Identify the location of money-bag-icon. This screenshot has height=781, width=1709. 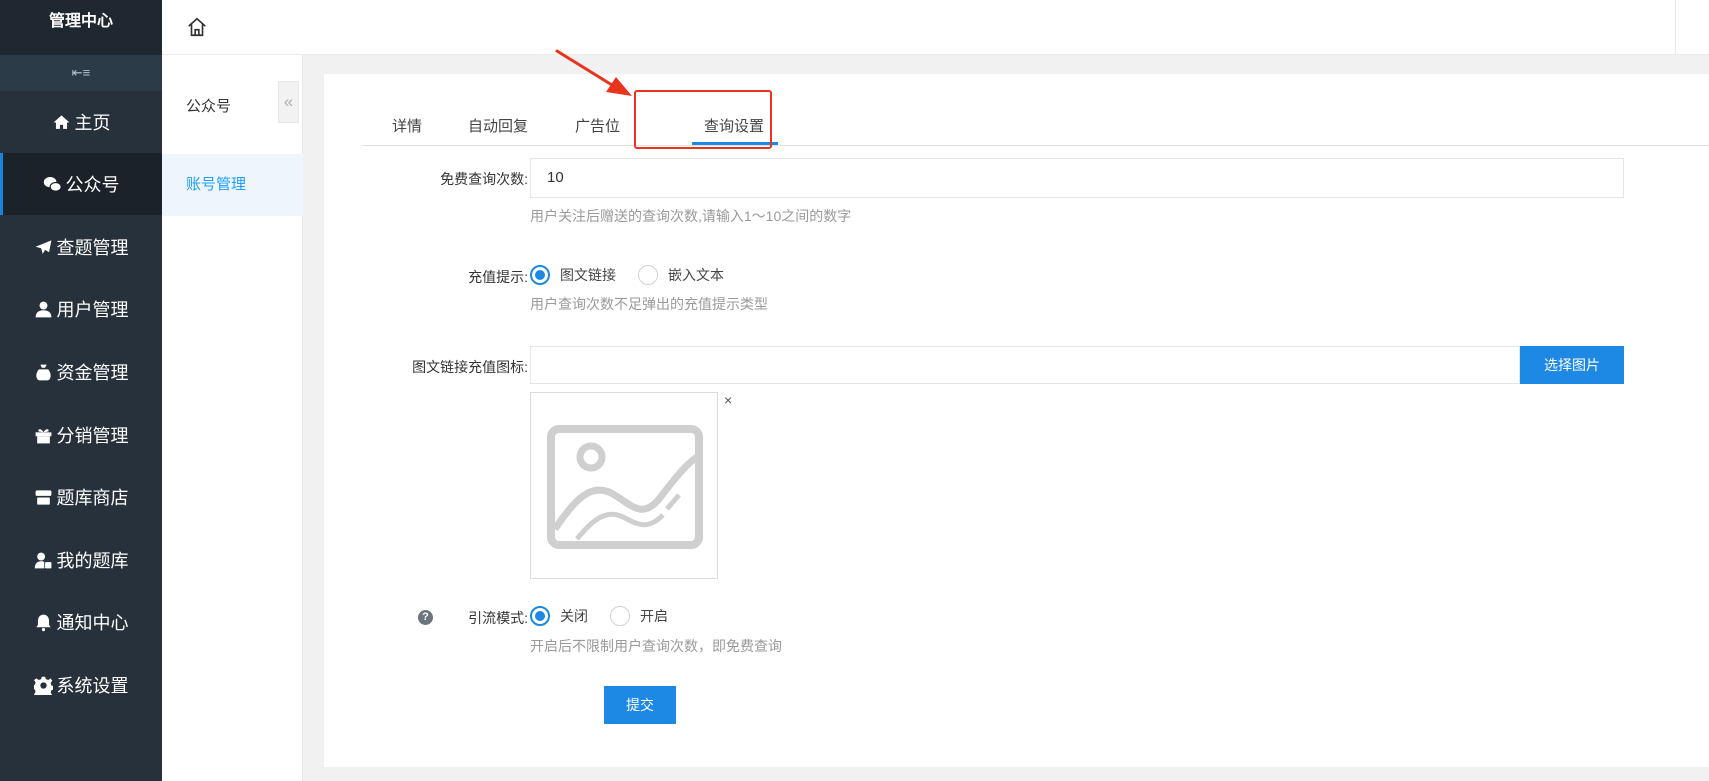
(43, 372).